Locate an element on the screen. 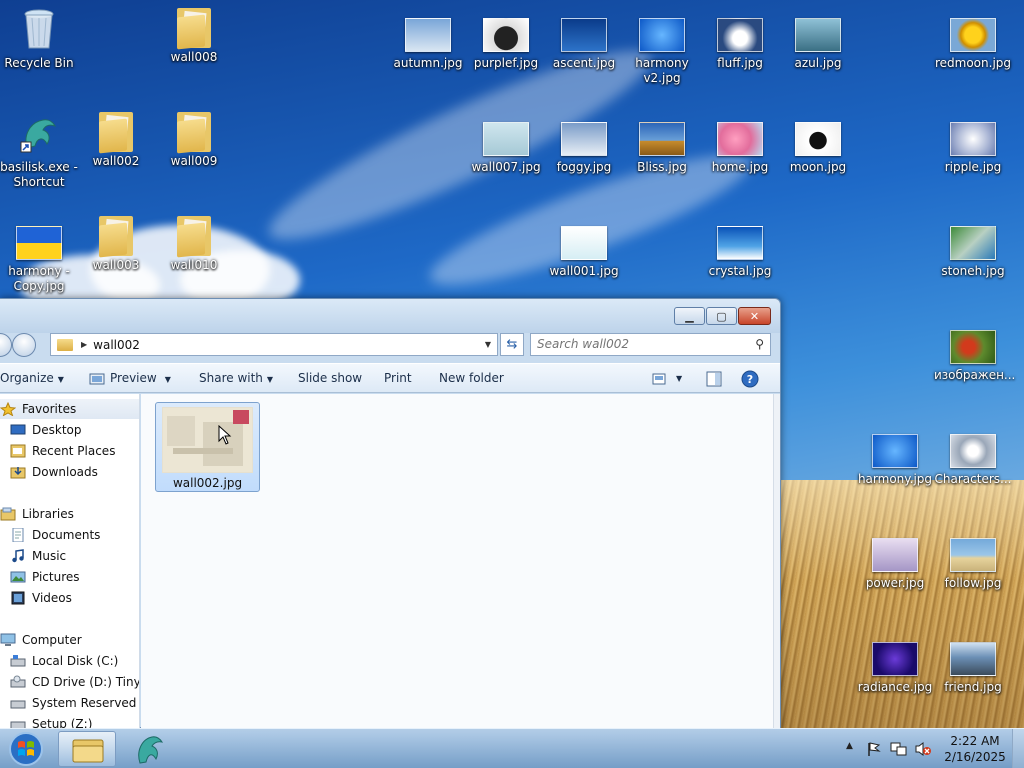 This screenshot has width=1024, height=768. pictures-icon is located at coordinates (18, 577).